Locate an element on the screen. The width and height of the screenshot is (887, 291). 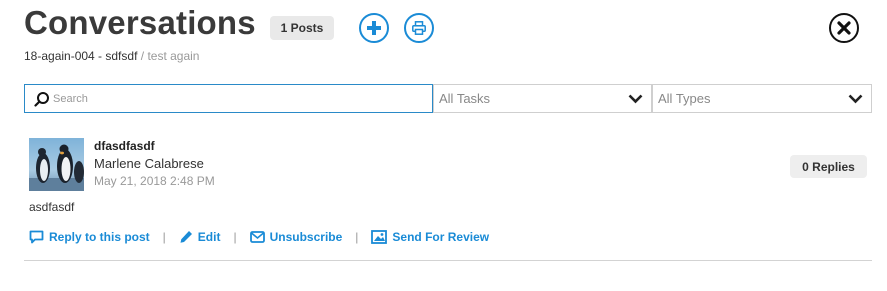
posts-count-badge: 1 Posts is located at coordinates (302, 28).